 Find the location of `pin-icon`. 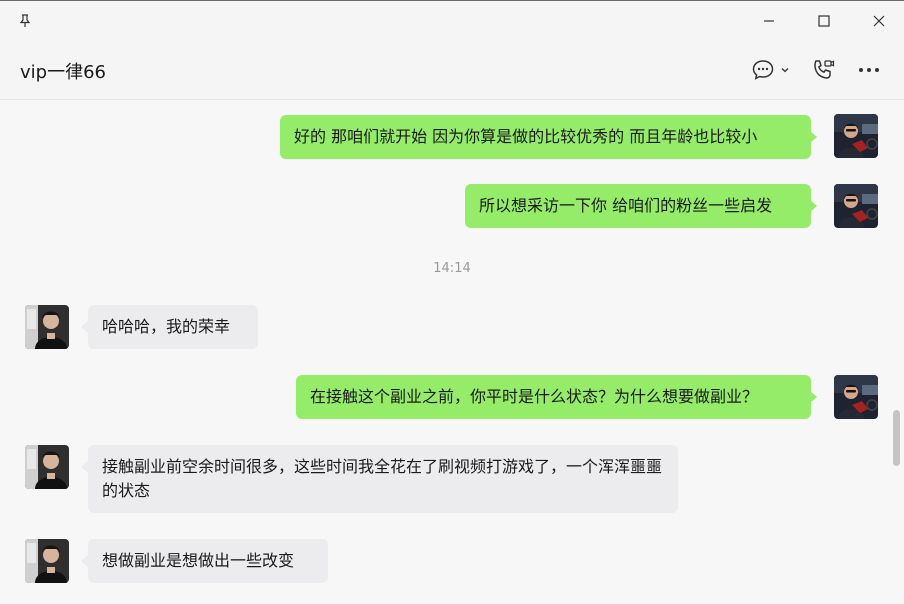

pin-icon is located at coordinates (25, 20).